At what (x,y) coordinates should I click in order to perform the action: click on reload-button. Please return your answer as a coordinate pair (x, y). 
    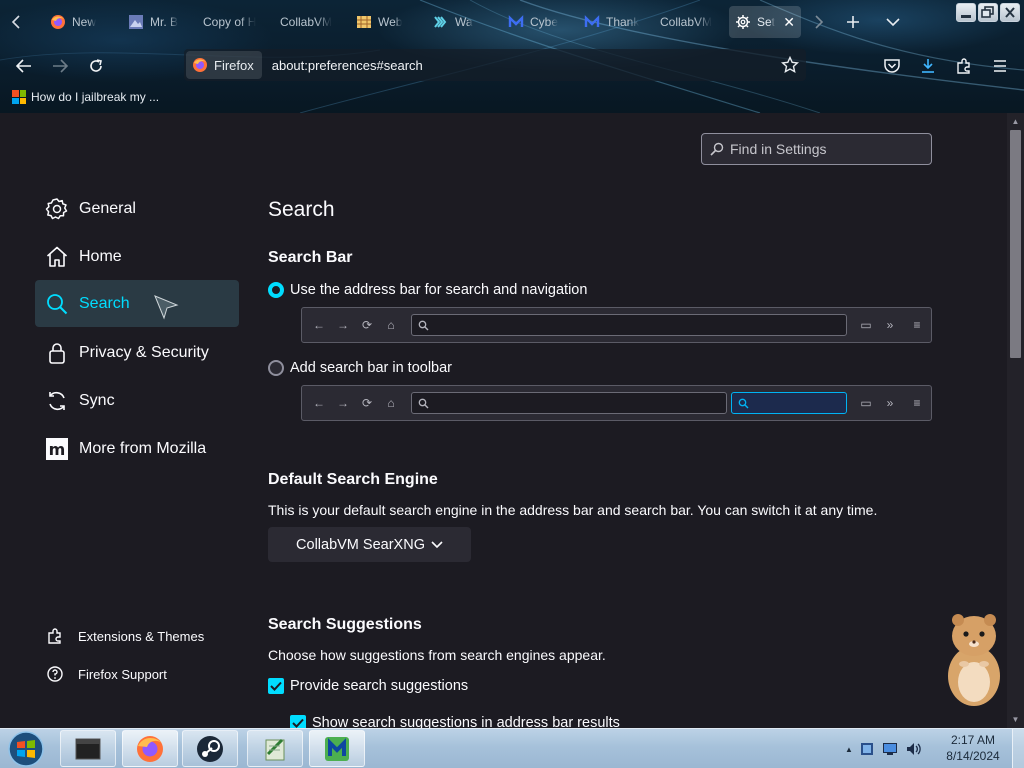
    Looking at the image, I should click on (96, 66).